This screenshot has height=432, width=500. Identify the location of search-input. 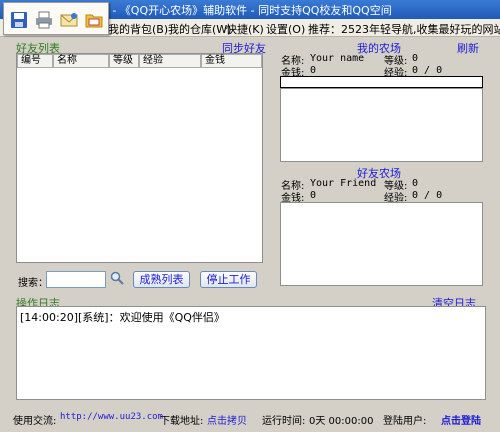
(76, 279).